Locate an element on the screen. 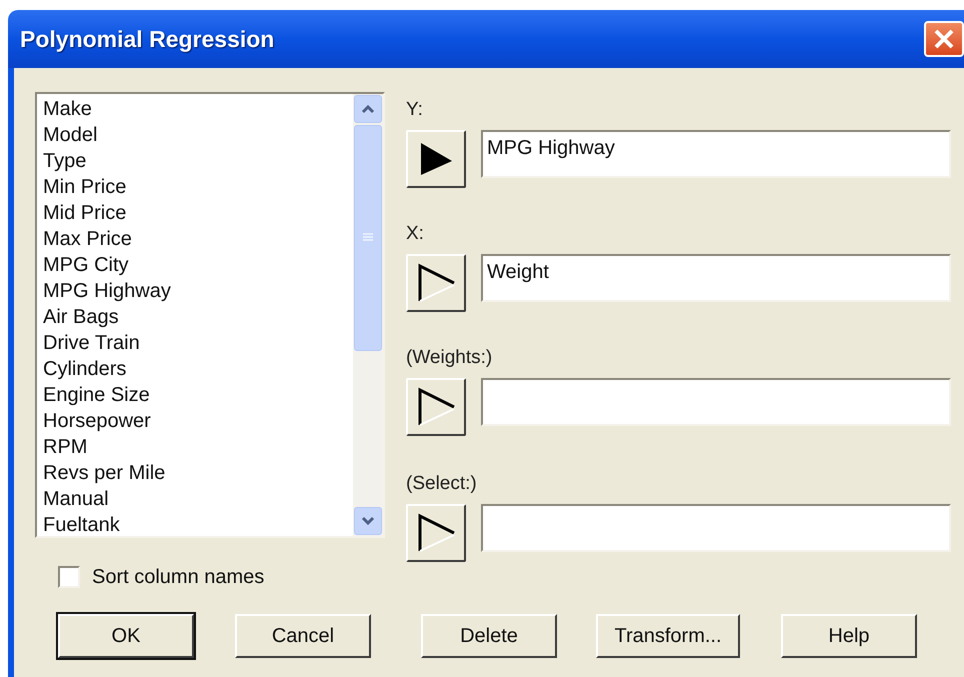 The width and height of the screenshot is (964, 677). scroll-bar is located at coordinates (368, 315).